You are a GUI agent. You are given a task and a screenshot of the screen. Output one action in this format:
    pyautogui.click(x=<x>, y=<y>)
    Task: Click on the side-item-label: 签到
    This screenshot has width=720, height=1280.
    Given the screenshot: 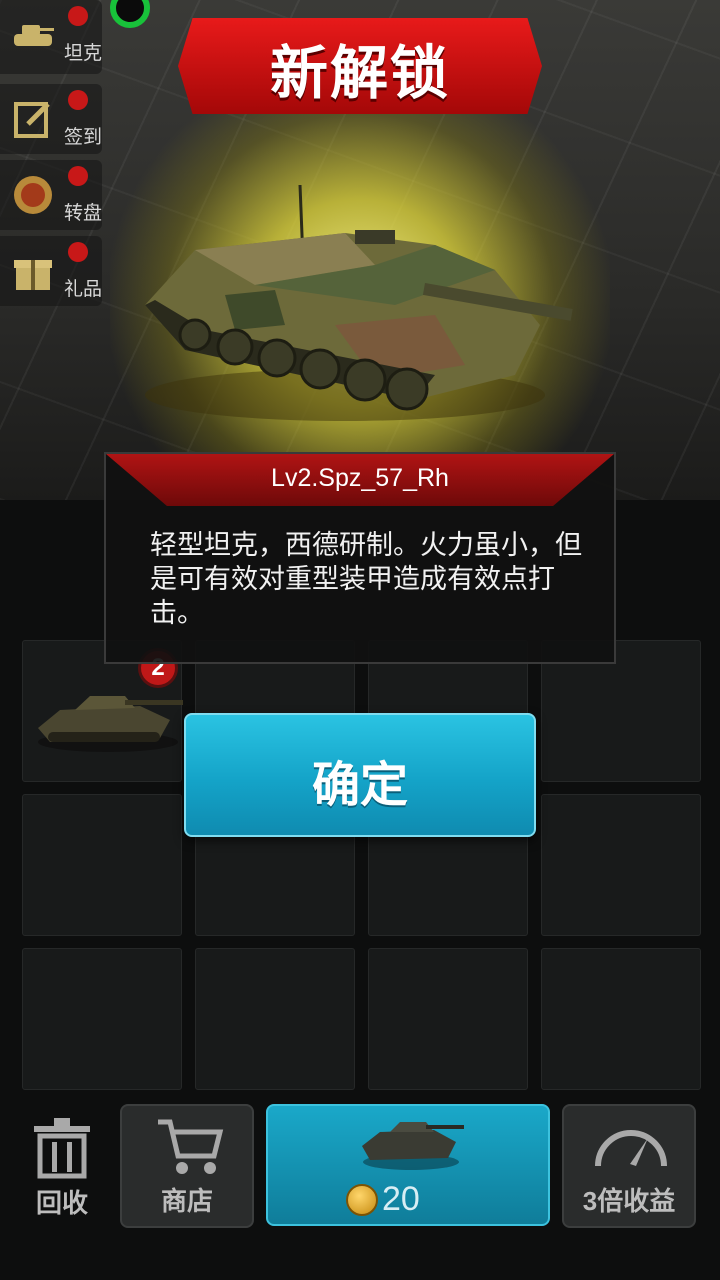 What is the action you would take?
    pyautogui.click(x=83, y=137)
    